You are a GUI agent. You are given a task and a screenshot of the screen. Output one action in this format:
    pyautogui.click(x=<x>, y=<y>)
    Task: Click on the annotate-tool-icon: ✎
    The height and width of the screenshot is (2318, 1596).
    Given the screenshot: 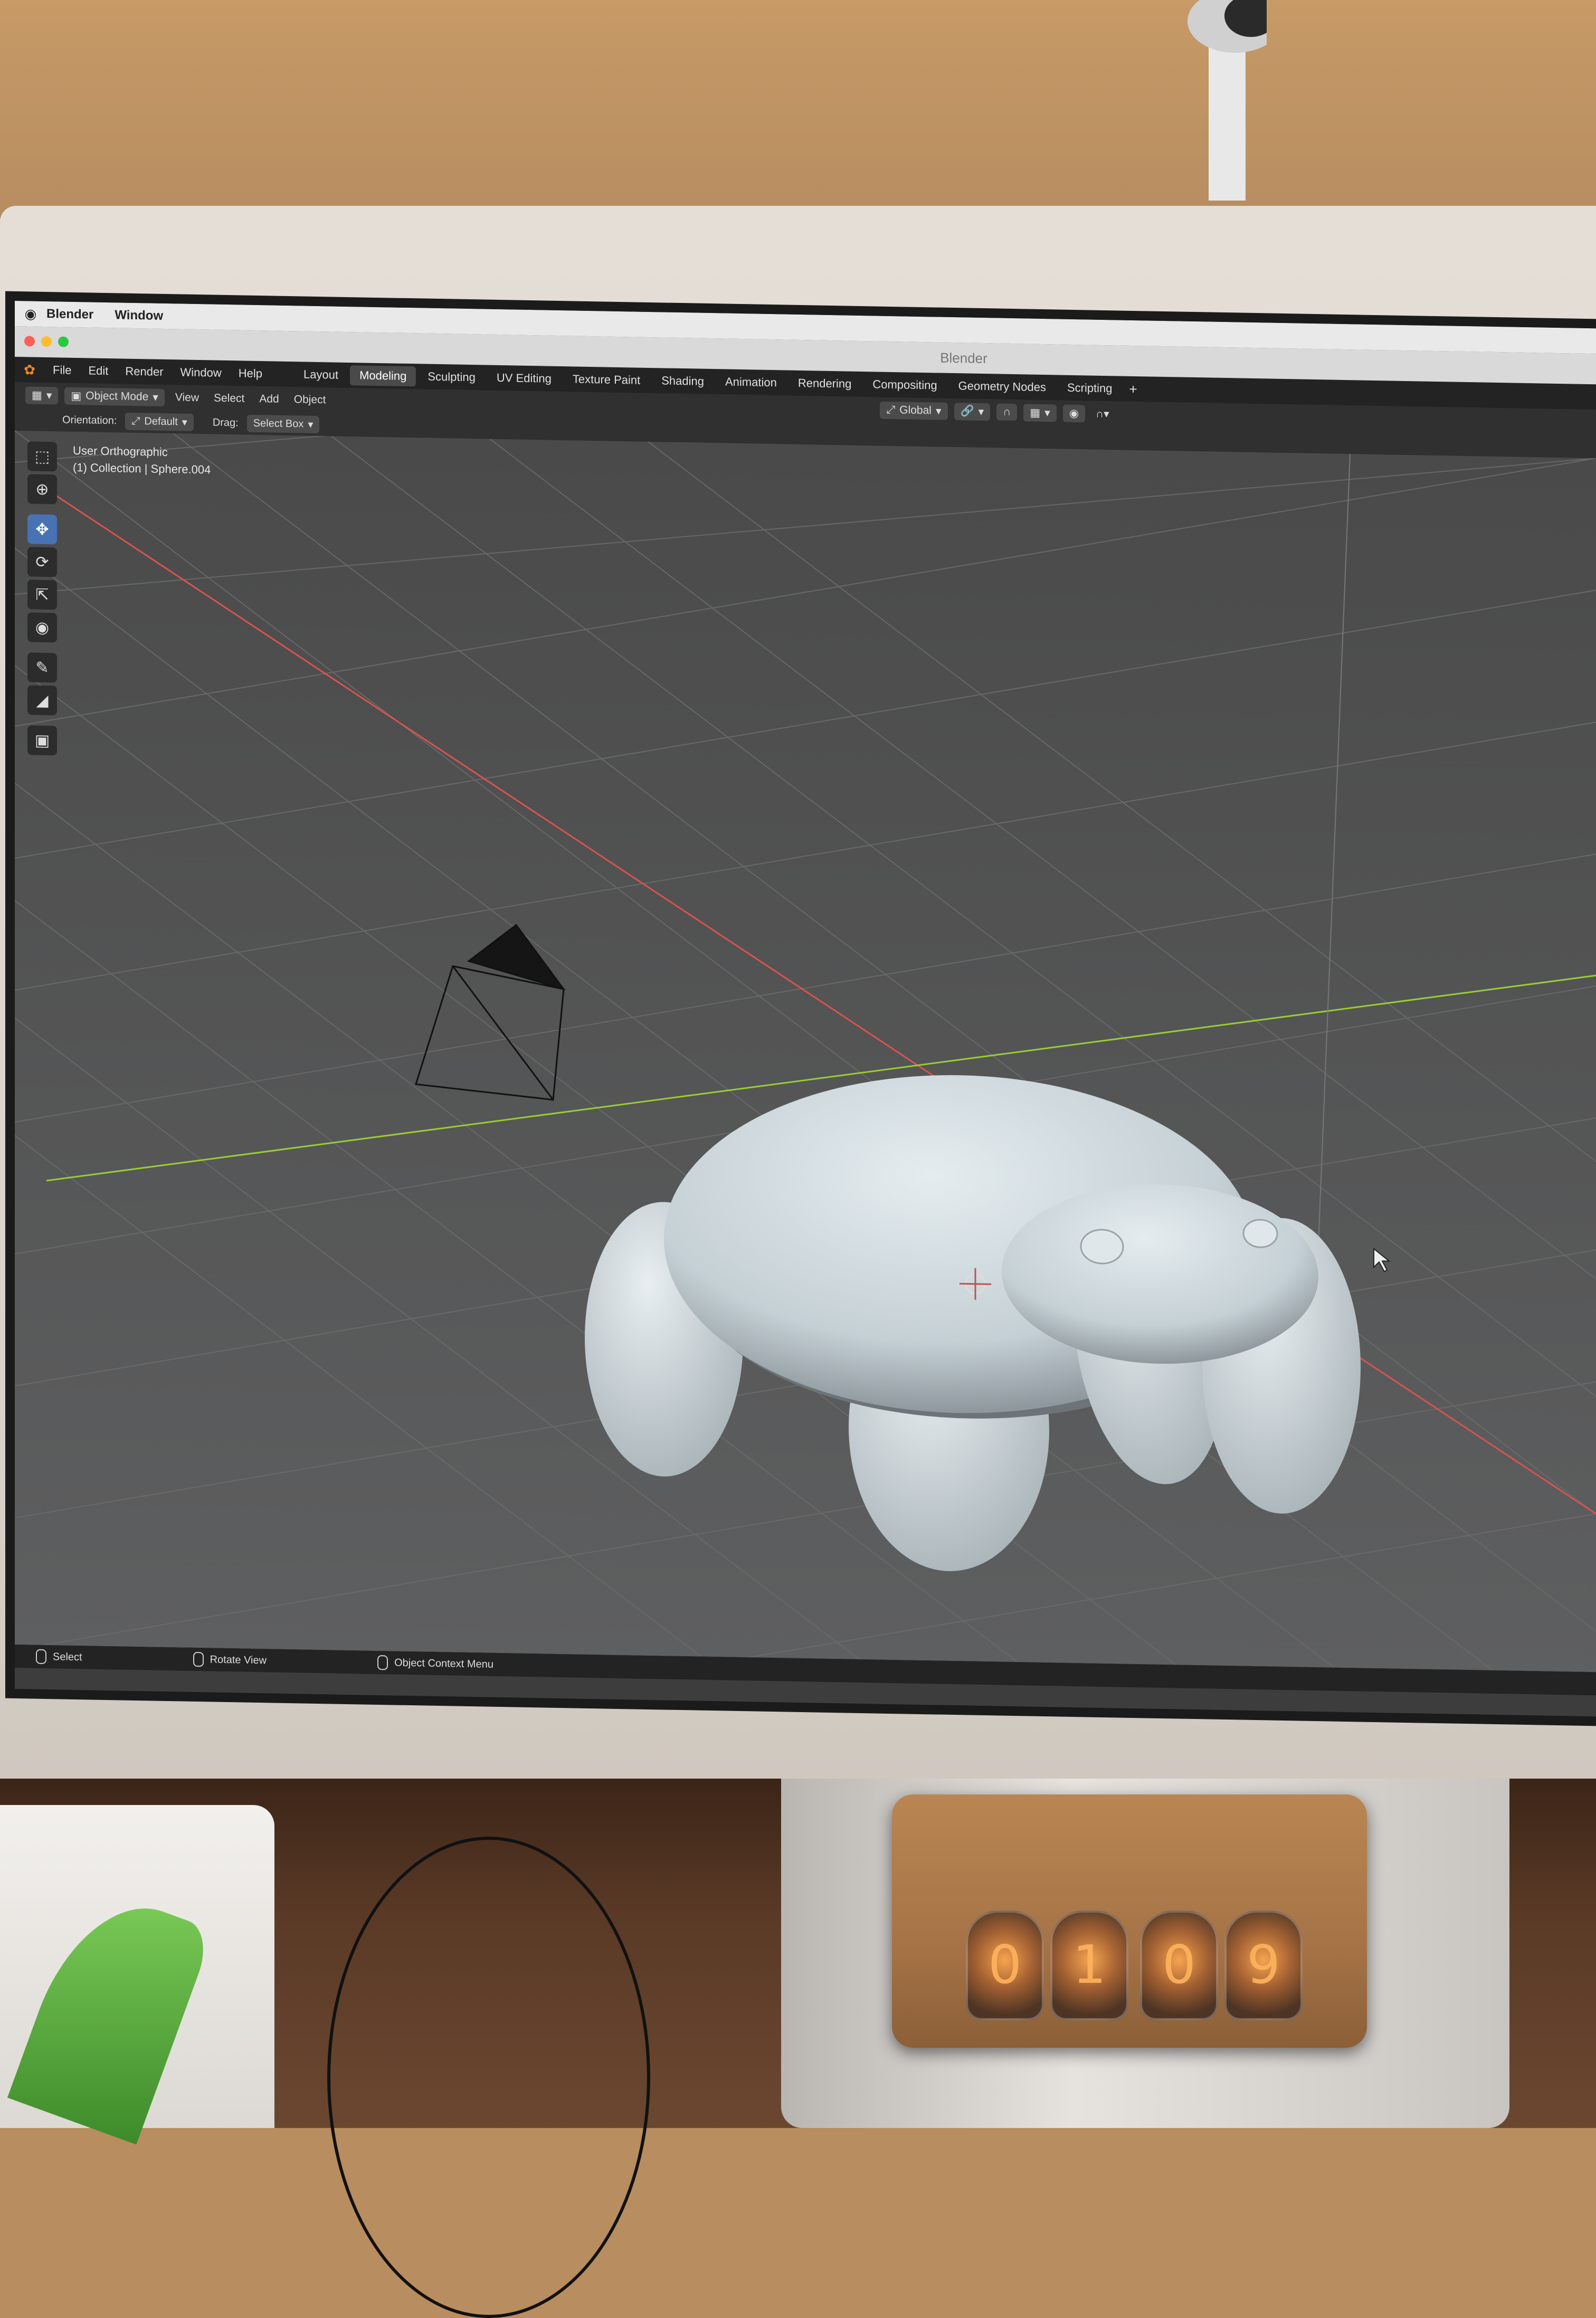 What is the action you would take?
    pyautogui.click(x=42, y=667)
    